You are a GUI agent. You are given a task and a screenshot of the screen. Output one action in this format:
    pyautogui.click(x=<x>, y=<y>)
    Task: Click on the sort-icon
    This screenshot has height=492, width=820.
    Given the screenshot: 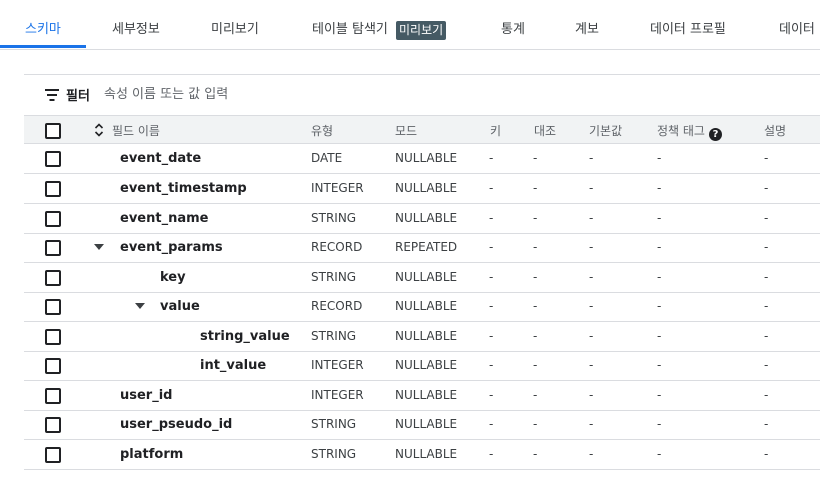 What is the action you would take?
    pyautogui.click(x=99, y=130)
    